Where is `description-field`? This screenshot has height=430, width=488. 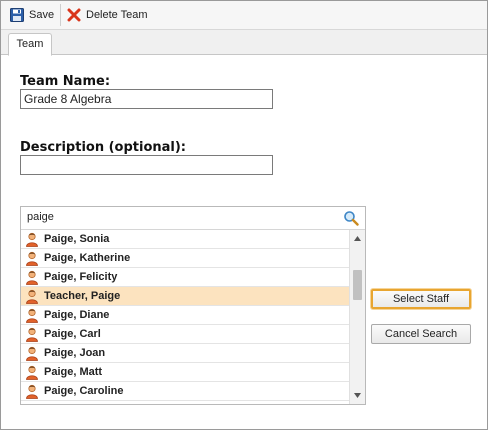
description-field is located at coordinates (146, 165).